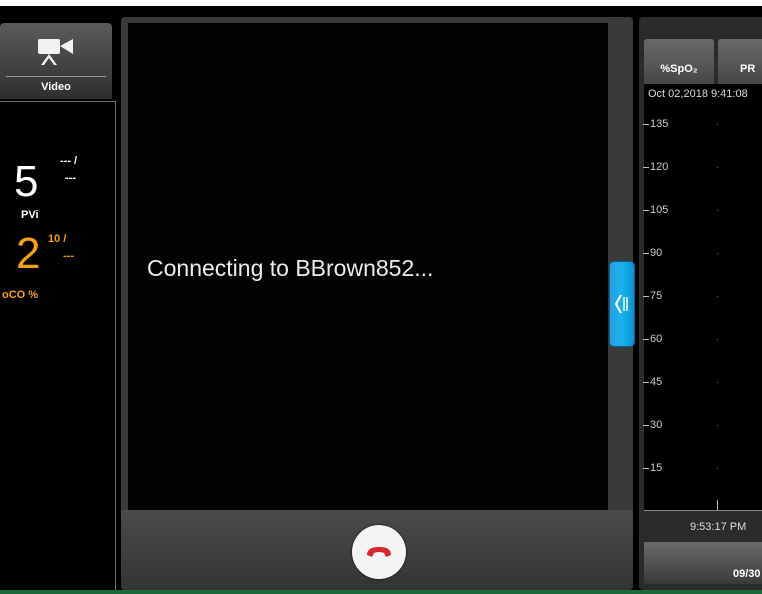 The image size is (762, 594). Describe the element at coordinates (56, 87) in the screenshot. I see `video-tab-label: Video` at that location.